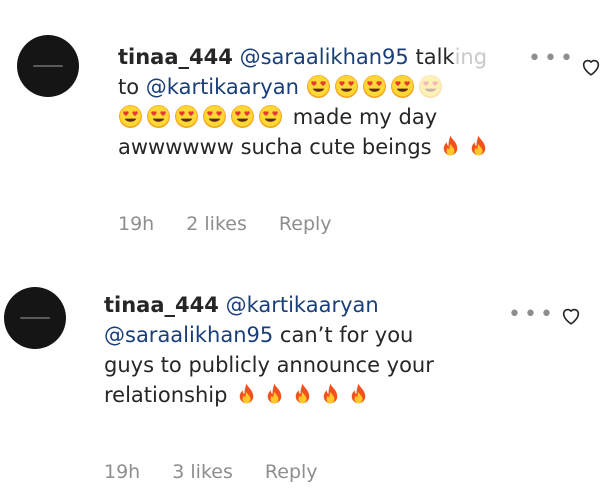 This screenshot has height=493, width=610. What do you see at coordinates (365, 117) in the screenshot?
I see `comment-text-segment: made my day` at bounding box center [365, 117].